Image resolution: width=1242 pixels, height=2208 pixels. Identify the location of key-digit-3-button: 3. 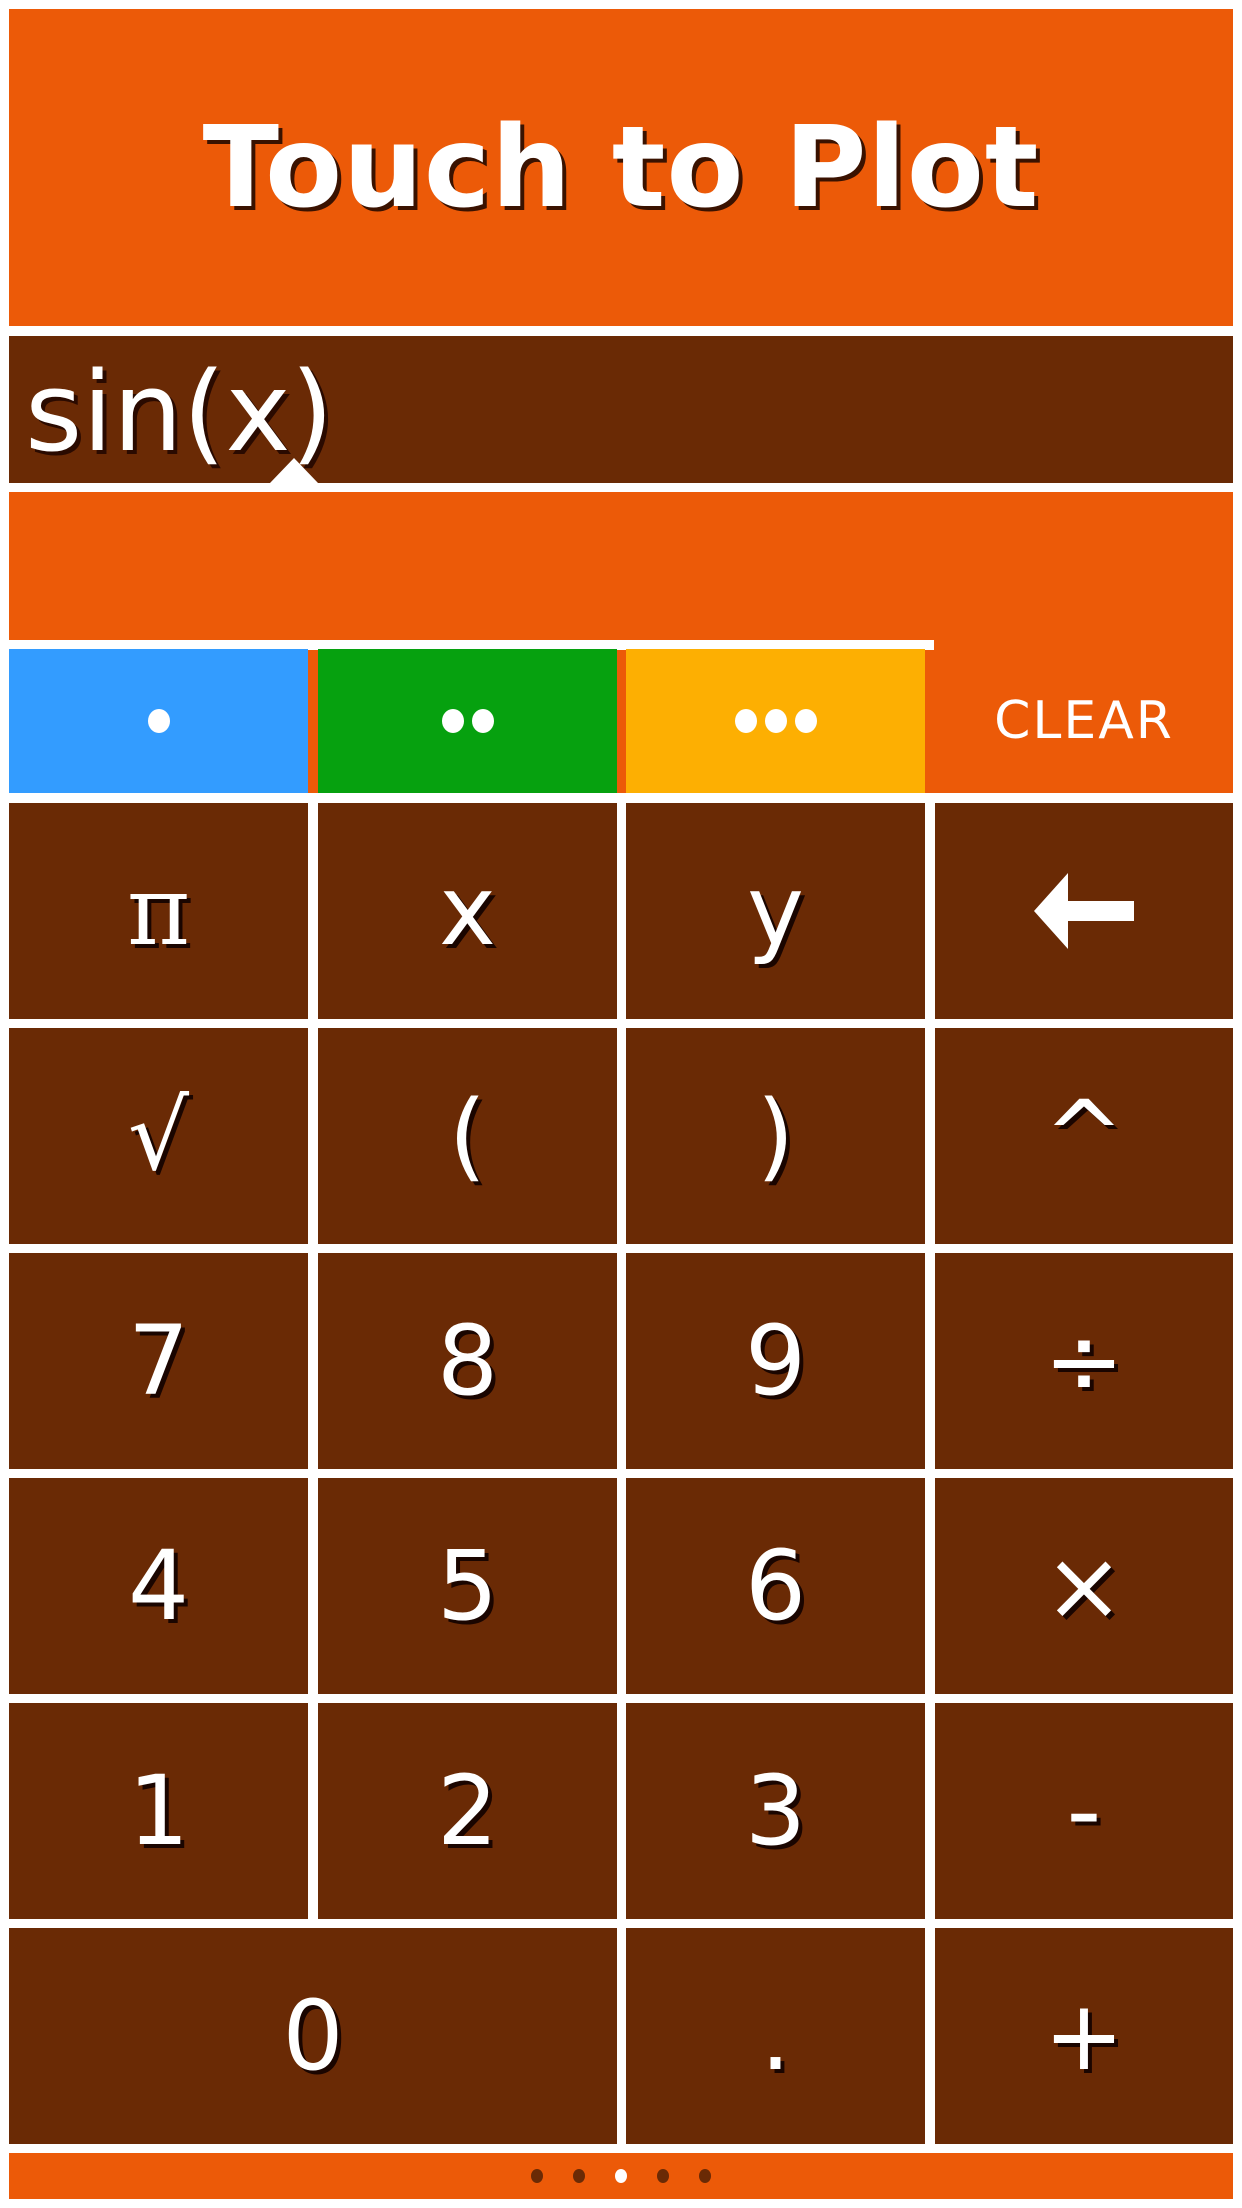
(775, 1811).